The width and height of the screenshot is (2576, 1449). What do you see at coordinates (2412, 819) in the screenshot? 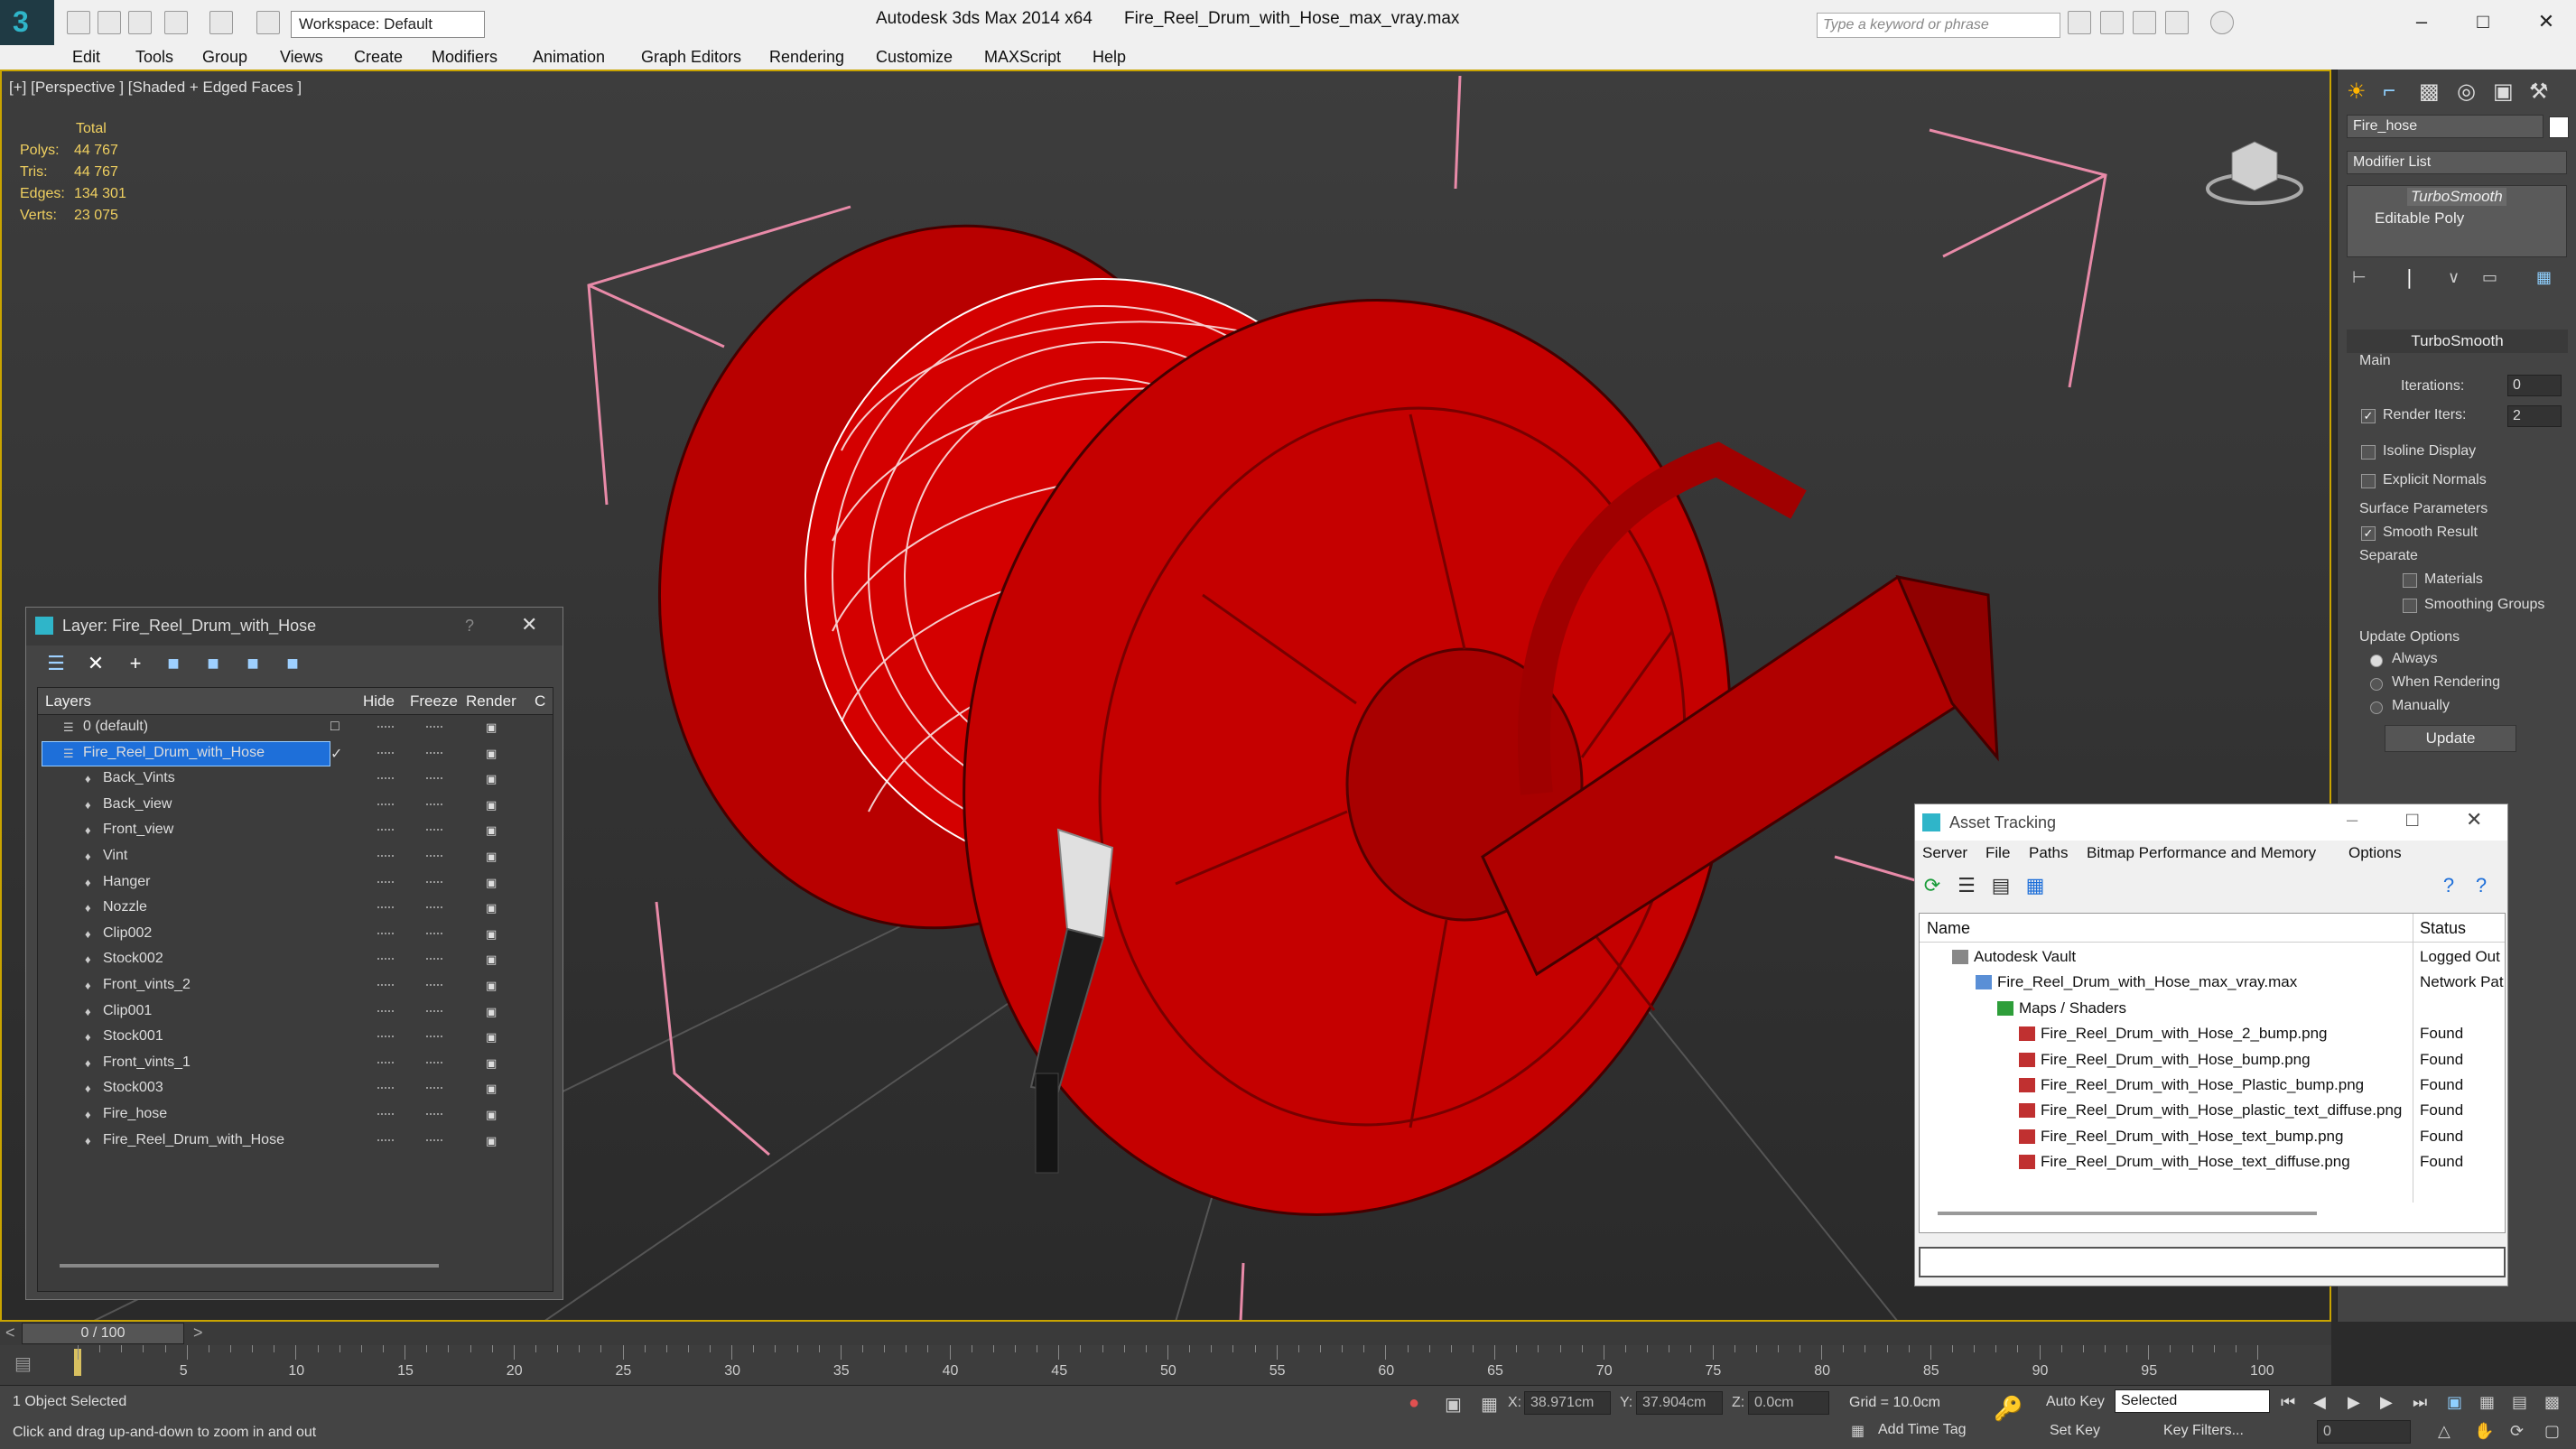
I see `maximize-button: □` at bounding box center [2412, 819].